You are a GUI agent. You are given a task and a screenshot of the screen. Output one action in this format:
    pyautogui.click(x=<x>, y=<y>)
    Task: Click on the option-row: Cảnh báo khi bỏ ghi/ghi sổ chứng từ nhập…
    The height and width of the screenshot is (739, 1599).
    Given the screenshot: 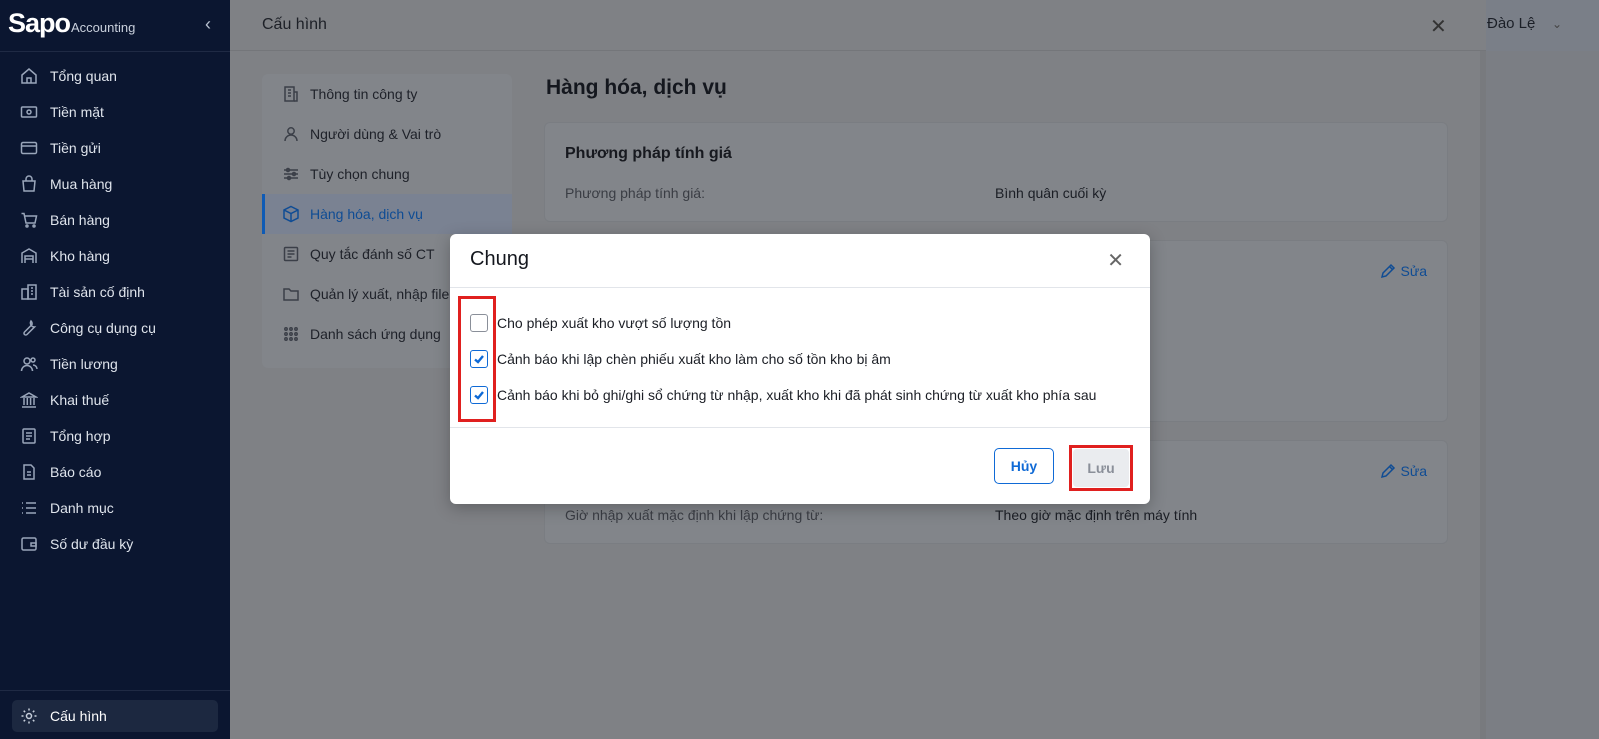 What is the action you would take?
    pyautogui.click(x=783, y=395)
    